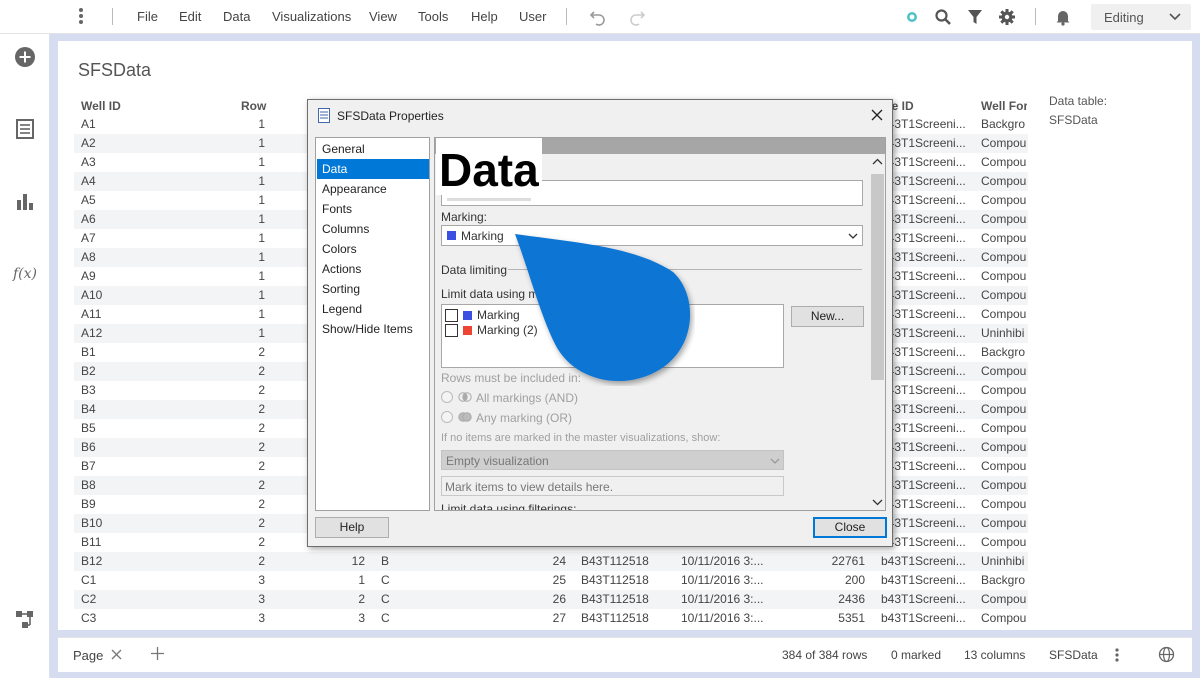  I want to click on empty-visualization-dropdown: Empty visualization, so click(612, 460).